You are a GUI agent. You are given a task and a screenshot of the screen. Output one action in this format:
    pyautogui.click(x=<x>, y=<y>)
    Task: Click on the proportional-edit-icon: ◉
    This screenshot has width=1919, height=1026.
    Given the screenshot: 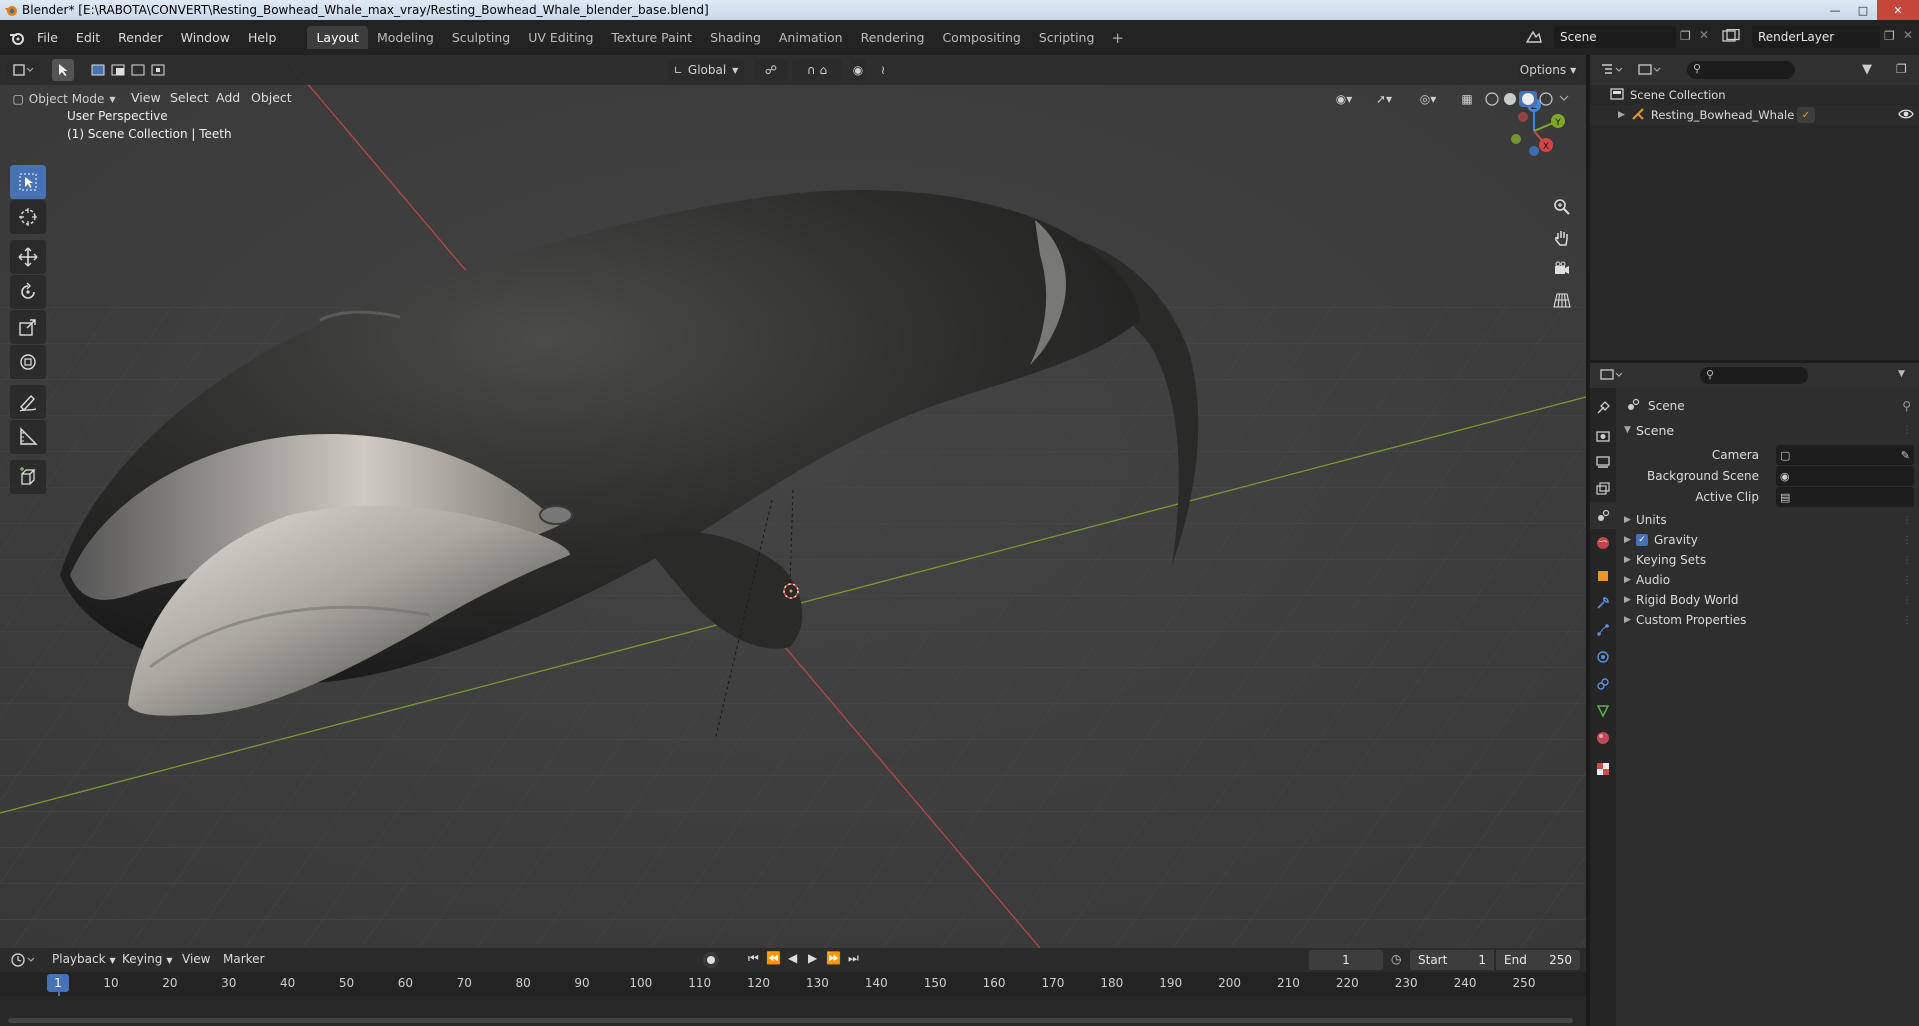 What is the action you would take?
    pyautogui.click(x=858, y=70)
    